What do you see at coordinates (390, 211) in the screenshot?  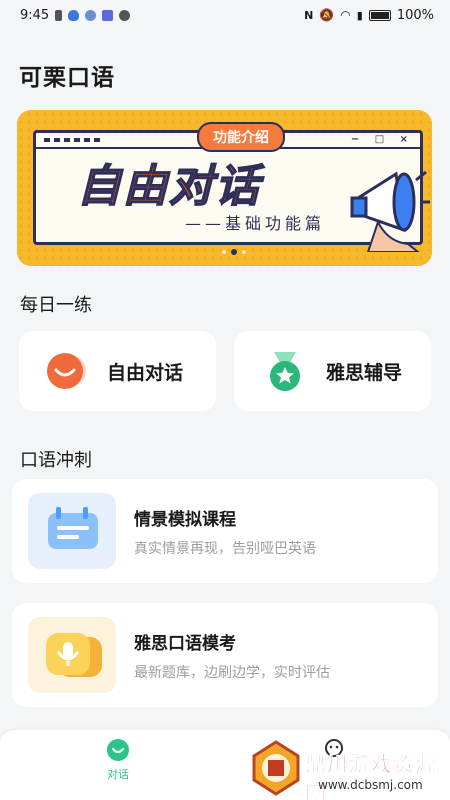 I see `megaphone-icon` at bounding box center [390, 211].